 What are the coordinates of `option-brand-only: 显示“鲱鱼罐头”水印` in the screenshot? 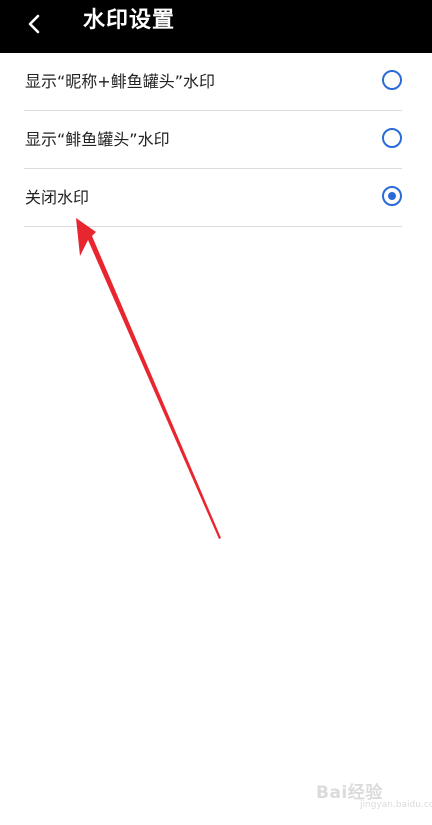 It's located at (213, 140).